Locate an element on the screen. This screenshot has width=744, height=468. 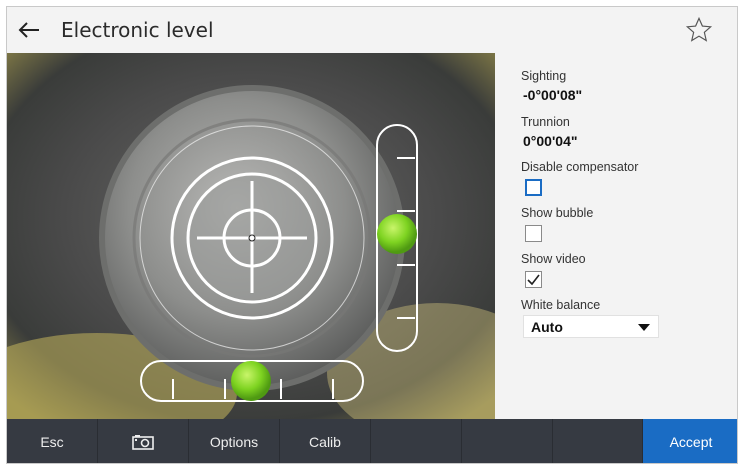
horizontal-bubble is located at coordinates (251, 381).